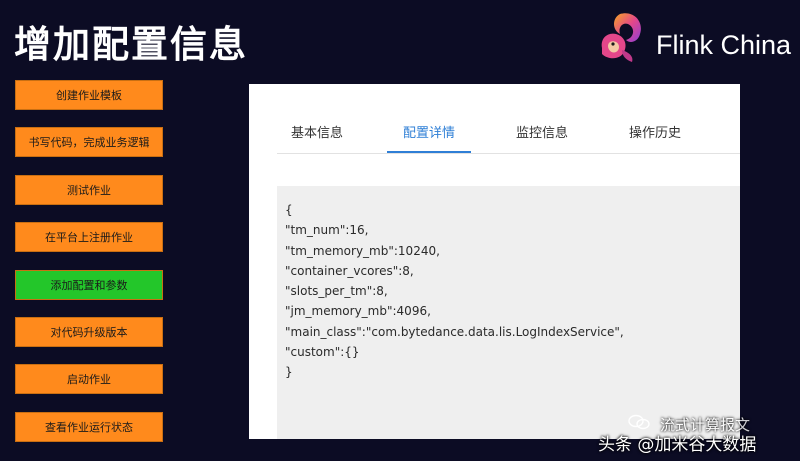  I want to click on tab-basic-info: 基本信息, so click(317, 131).